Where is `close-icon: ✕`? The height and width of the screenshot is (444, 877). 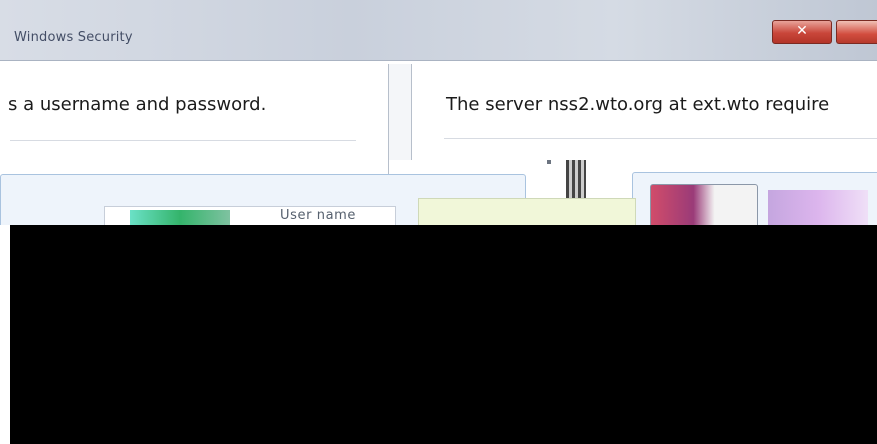 close-icon: ✕ is located at coordinates (802, 31).